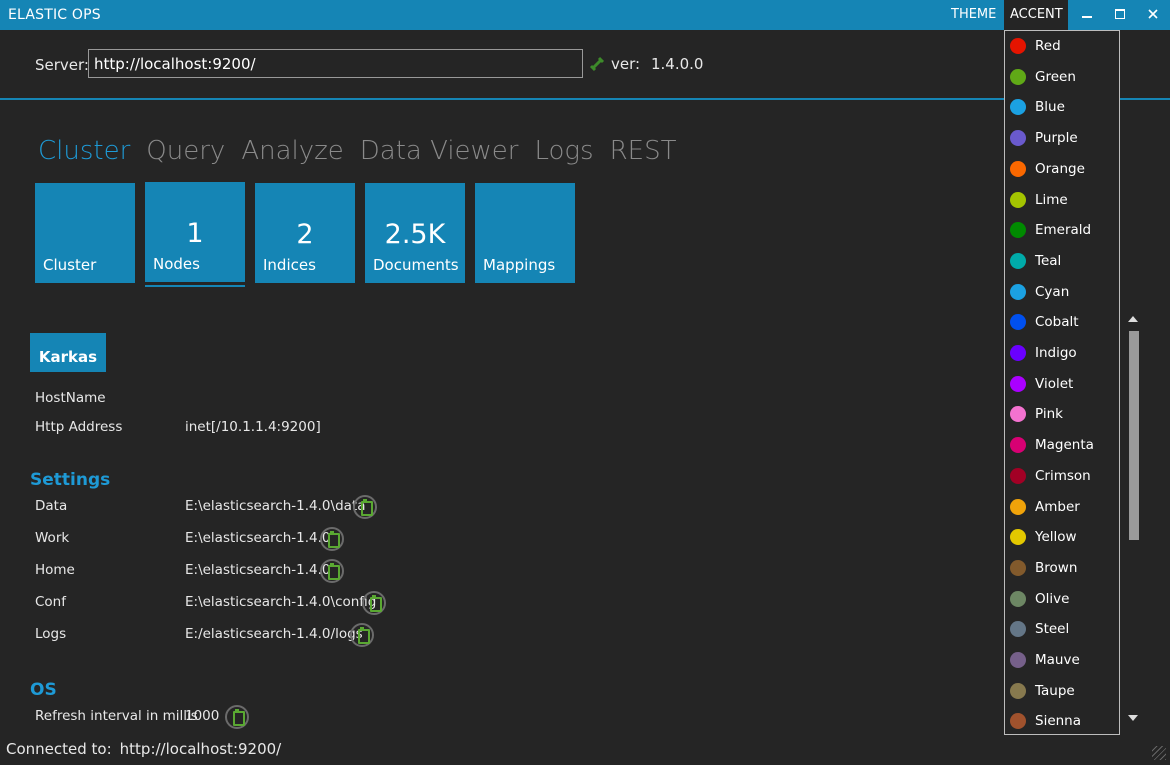 Image resolution: width=1170 pixels, height=765 pixels. What do you see at coordinates (1133, 718) in the screenshot?
I see `scroll-down-arrow-icon` at bounding box center [1133, 718].